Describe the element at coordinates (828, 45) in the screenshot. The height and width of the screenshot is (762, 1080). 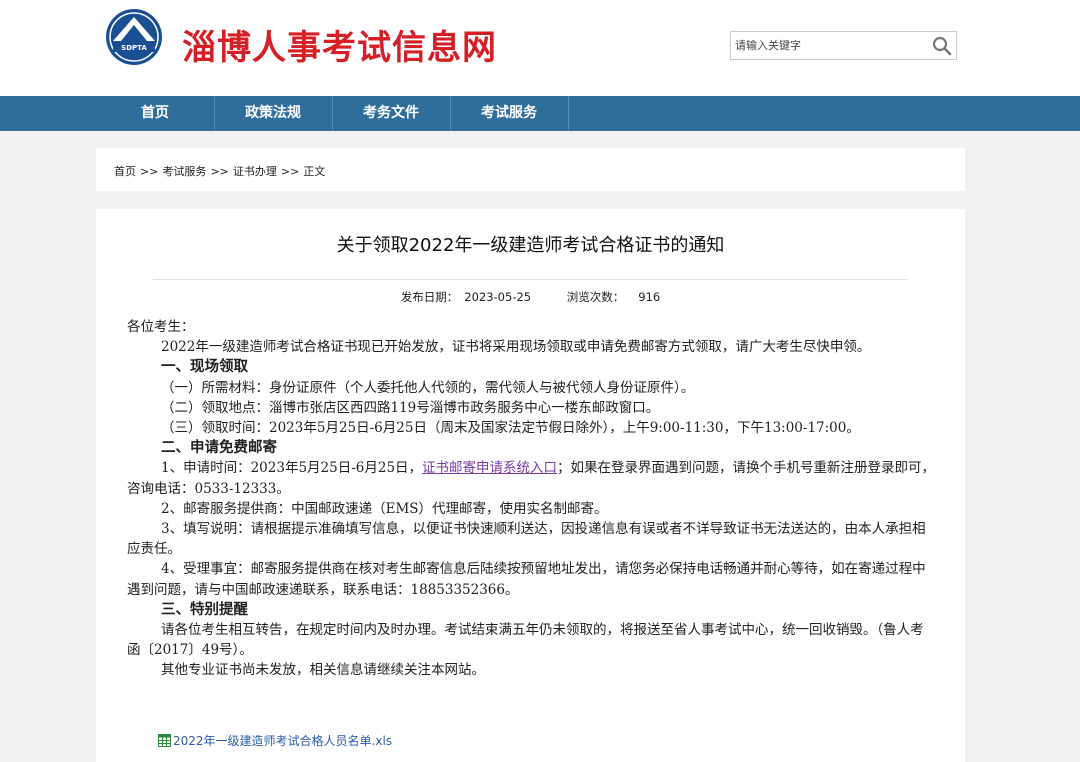
I see `search-input` at that location.